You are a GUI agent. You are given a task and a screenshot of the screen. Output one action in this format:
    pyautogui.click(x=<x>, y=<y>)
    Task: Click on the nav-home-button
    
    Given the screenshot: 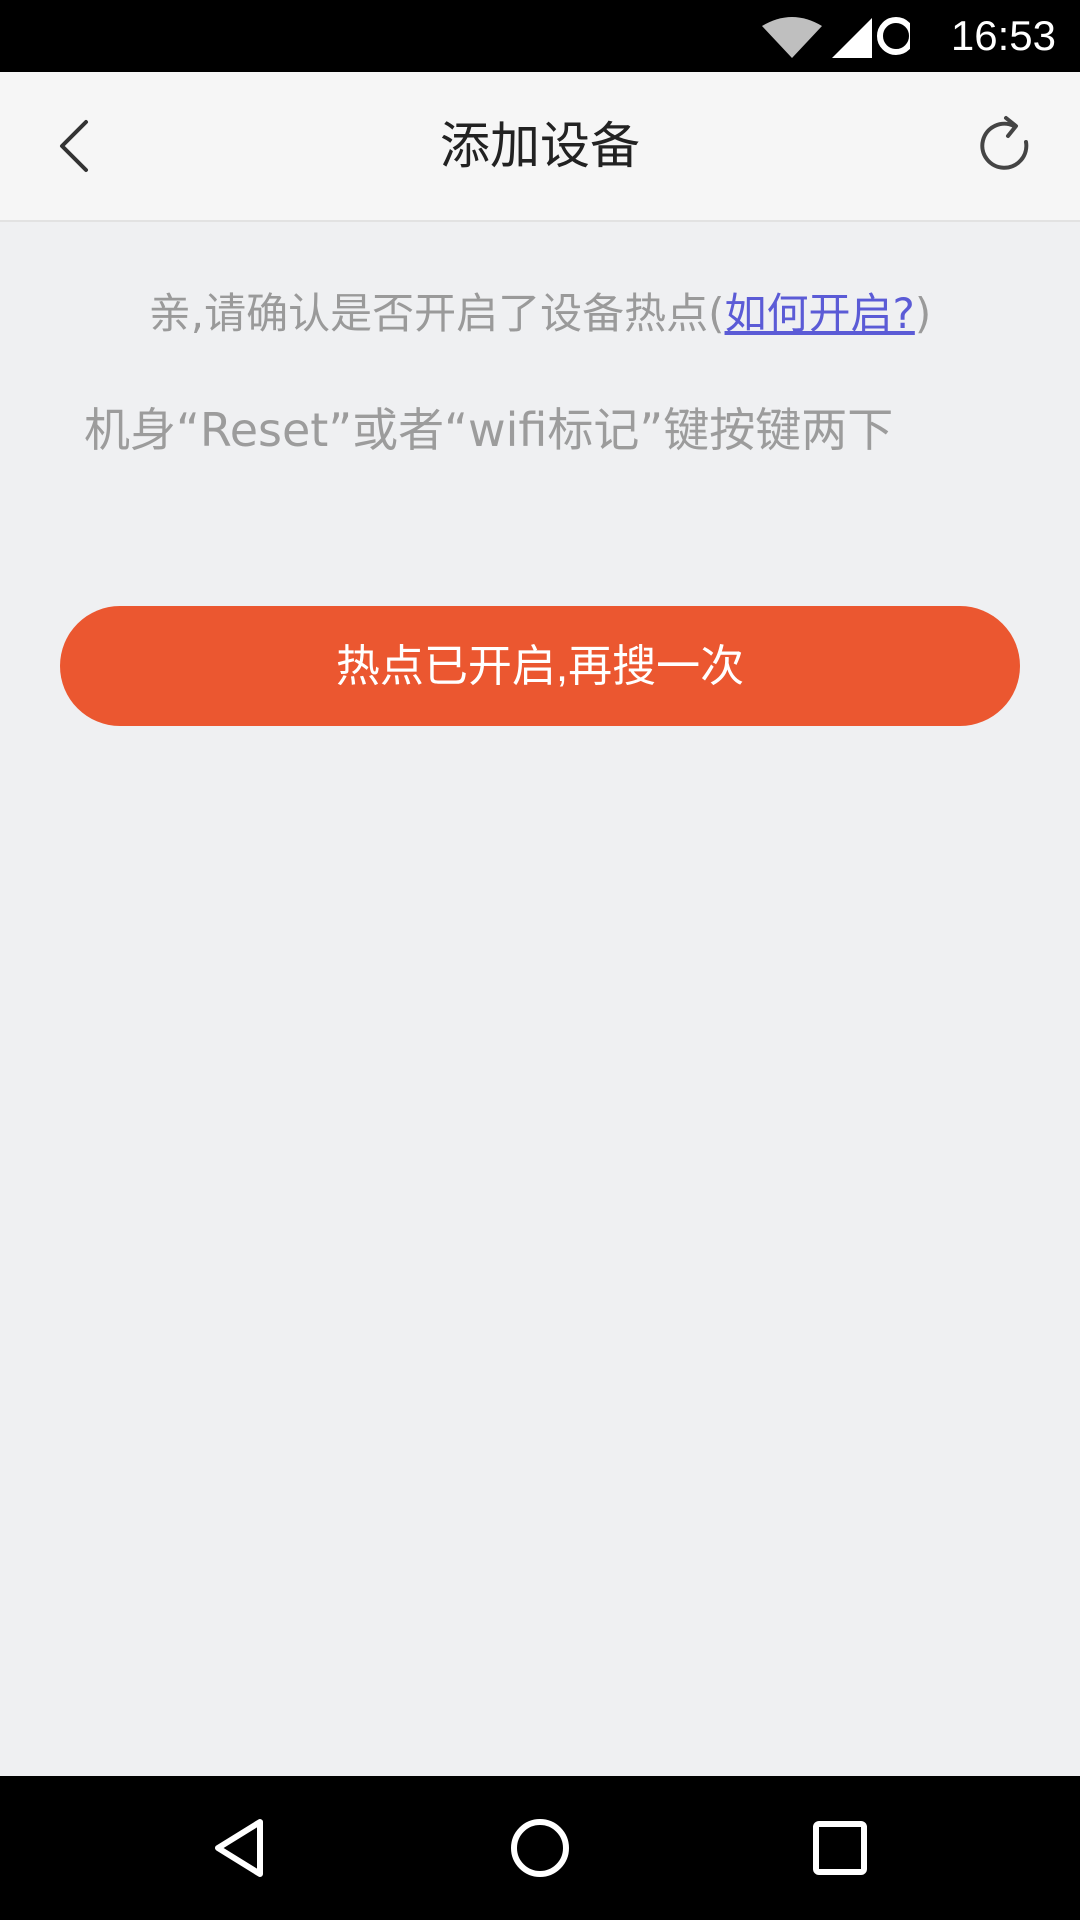 What is the action you would take?
    pyautogui.click(x=540, y=1848)
    